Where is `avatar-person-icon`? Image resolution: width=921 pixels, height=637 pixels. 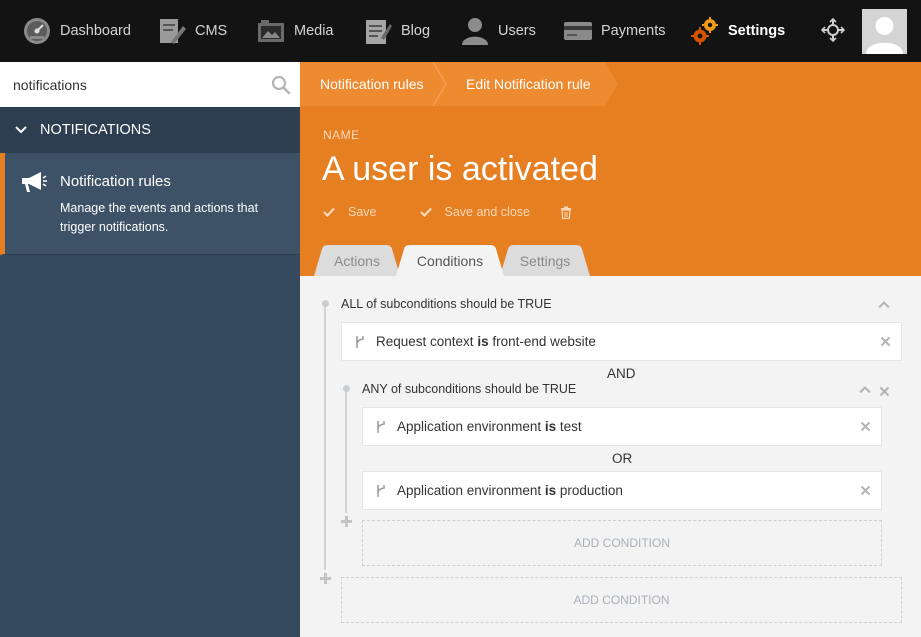 avatar-person-icon is located at coordinates (884, 31).